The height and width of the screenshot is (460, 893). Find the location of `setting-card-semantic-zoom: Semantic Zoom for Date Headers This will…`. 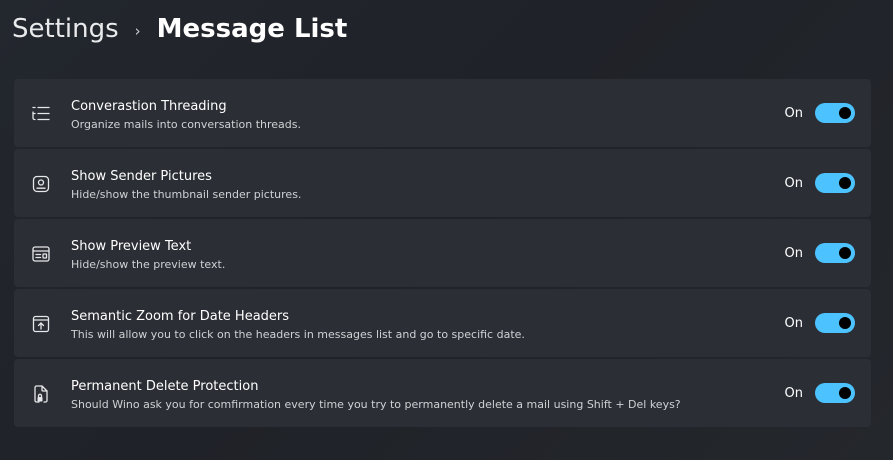

setting-card-semantic-zoom: Semantic Zoom for Date Headers This will… is located at coordinates (442, 323).